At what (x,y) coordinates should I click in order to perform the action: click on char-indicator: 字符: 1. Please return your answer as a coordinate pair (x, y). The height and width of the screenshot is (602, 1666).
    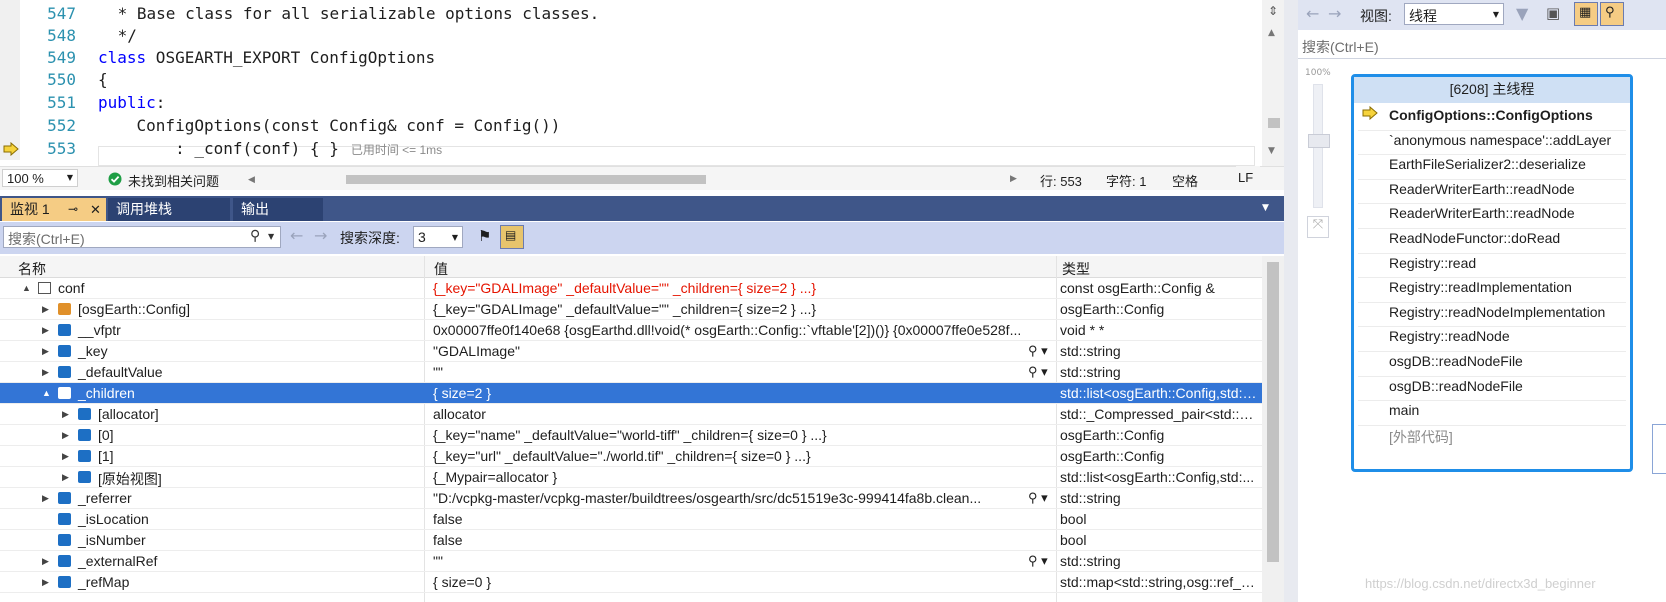
    Looking at the image, I should click on (1126, 180).